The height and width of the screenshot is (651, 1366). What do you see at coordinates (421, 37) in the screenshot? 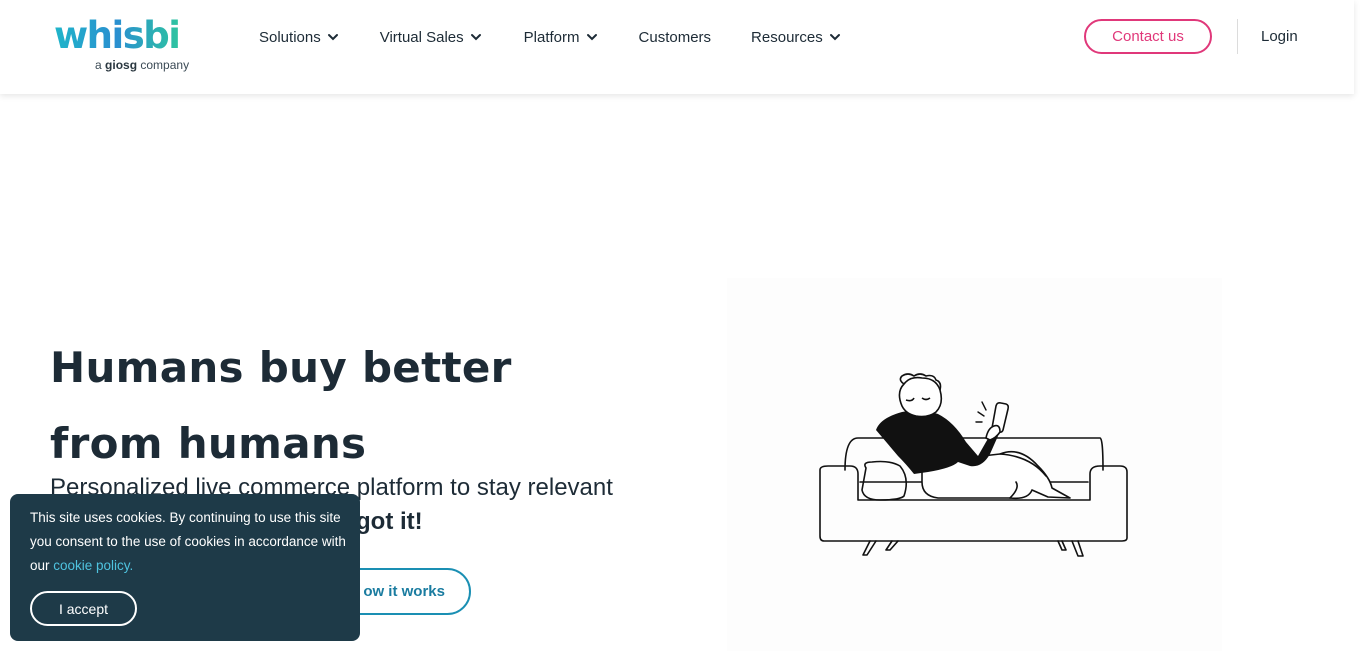
I see `nav-item-label: Virtual Sales` at bounding box center [421, 37].